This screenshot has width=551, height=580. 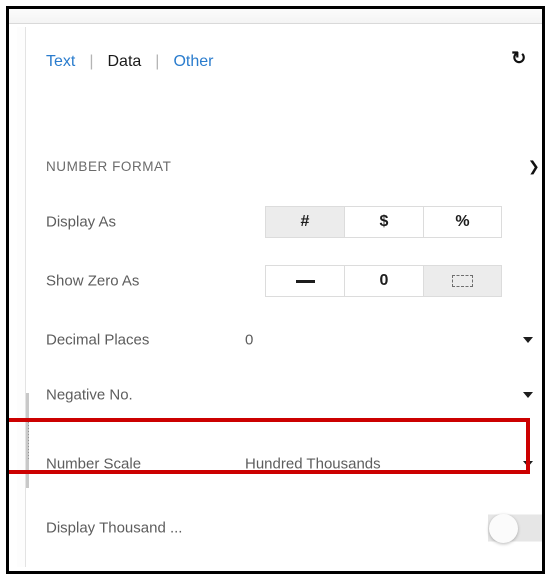 I want to click on chevron-down-icon: ❯, so click(x=534, y=166).